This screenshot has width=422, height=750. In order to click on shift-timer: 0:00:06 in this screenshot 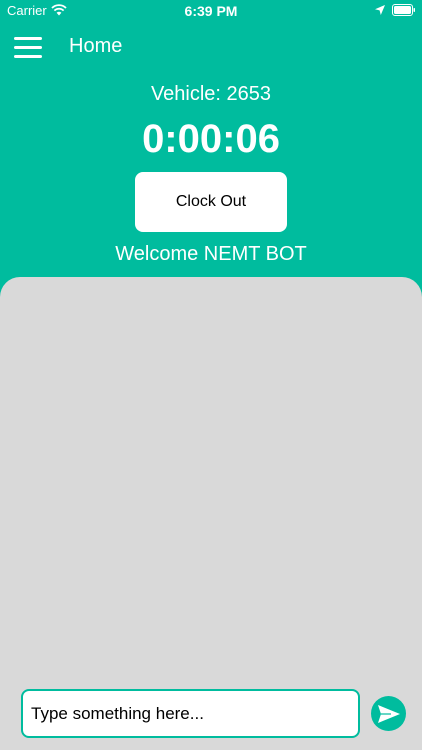, I will do `click(211, 139)`.